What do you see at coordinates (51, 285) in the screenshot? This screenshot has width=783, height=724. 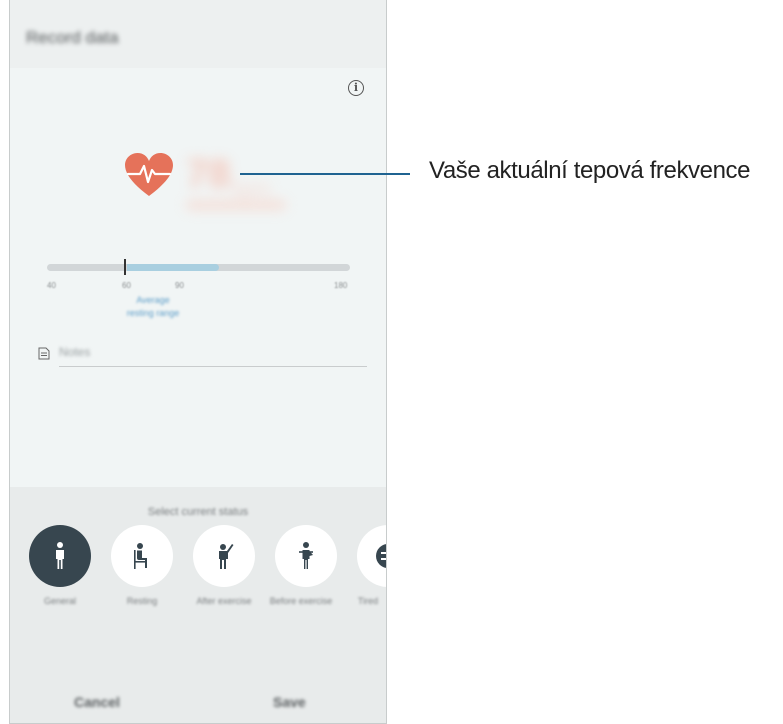 I see `range-tick: 40` at bounding box center [51, 285].